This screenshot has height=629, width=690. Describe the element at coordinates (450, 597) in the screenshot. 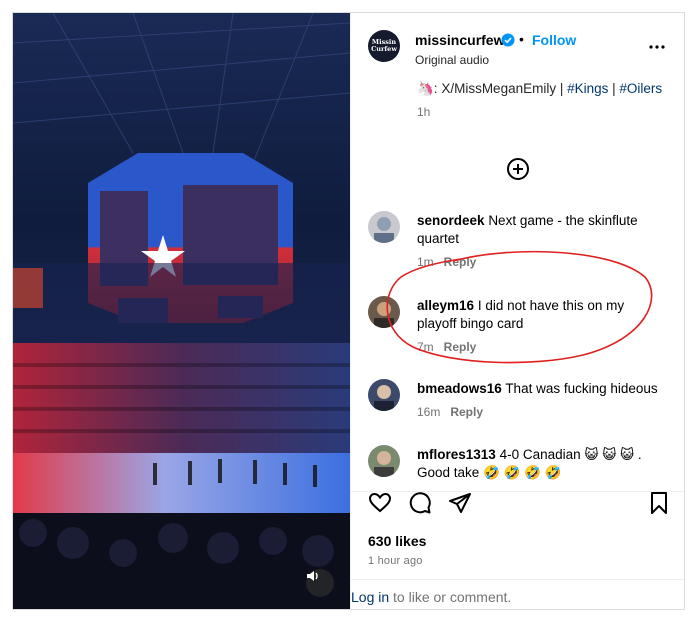

I see `login-prompt-text: to like or comment.` at that location.